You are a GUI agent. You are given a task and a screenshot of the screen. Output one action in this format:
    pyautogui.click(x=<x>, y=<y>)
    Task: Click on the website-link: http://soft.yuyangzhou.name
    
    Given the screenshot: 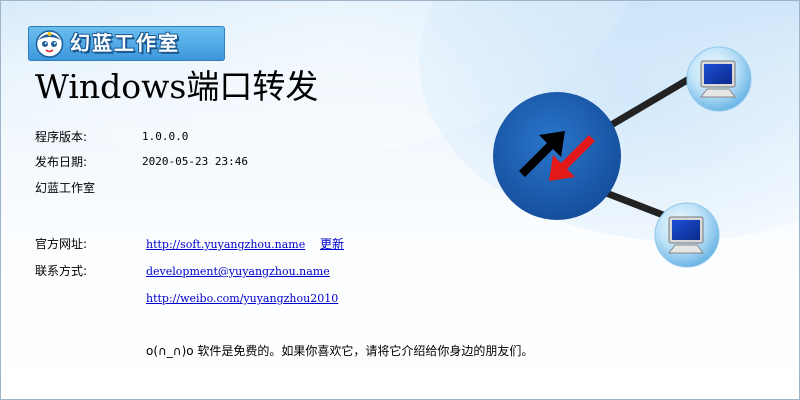 What is the action you would take?
    pyautogui.click(x=225, y=245)
    